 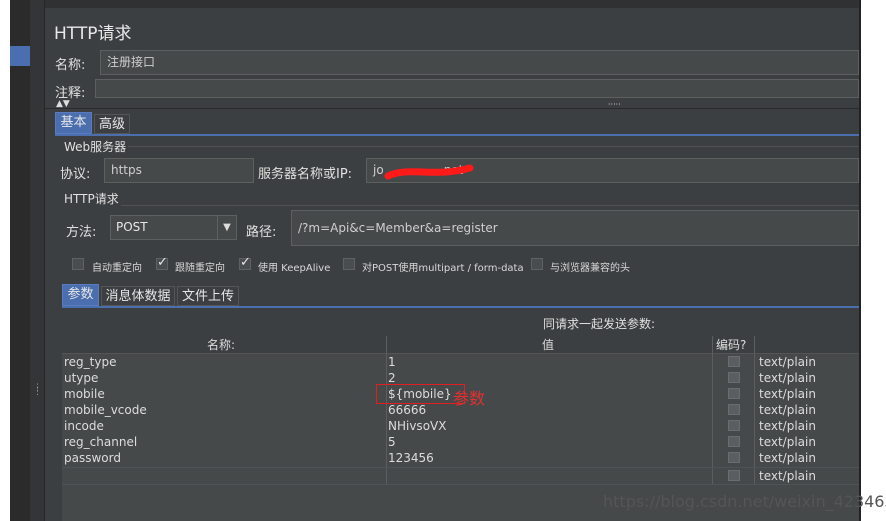 What do you see at coordinates (479, 62) in the screenshot?
I see `name-field: 注册接口` at bounding box center [479, 62].